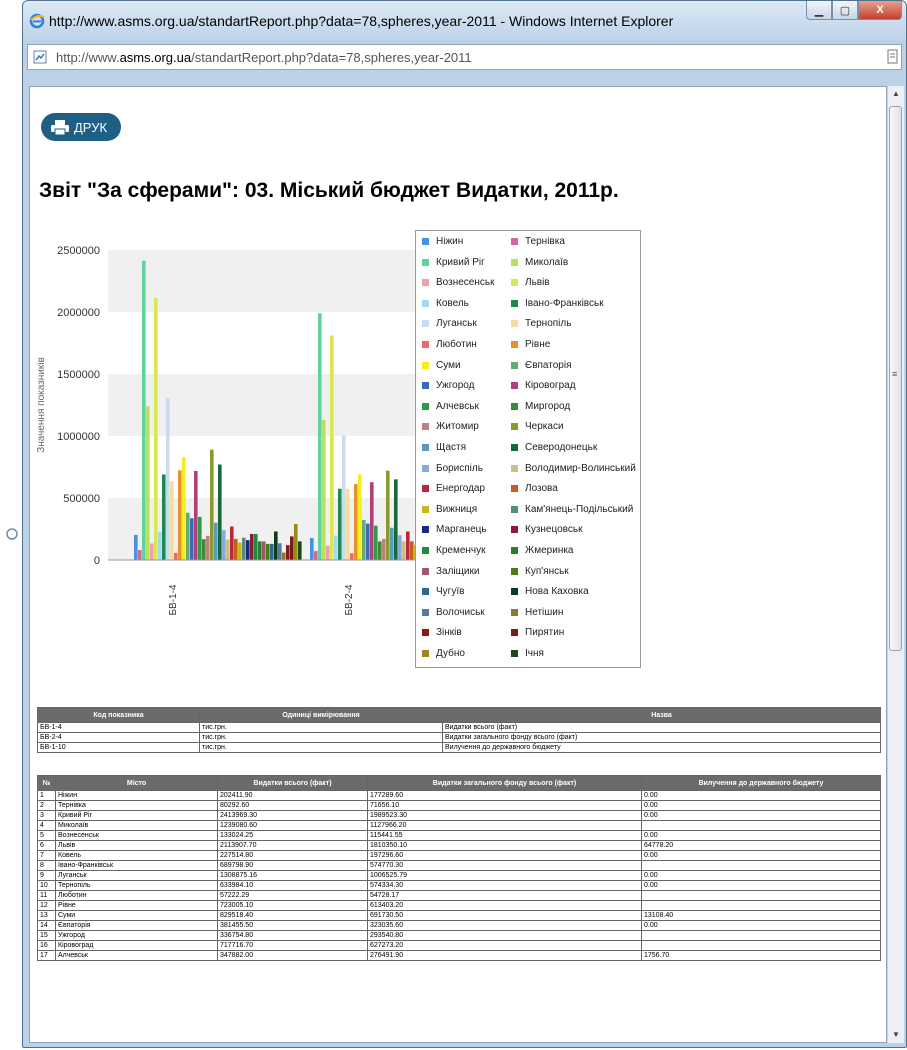  What do you see at coordinates (572, 509) in the screenshot?
I see `legend-item: Кам'янець-Подільський` at bounding box center [572, 509].